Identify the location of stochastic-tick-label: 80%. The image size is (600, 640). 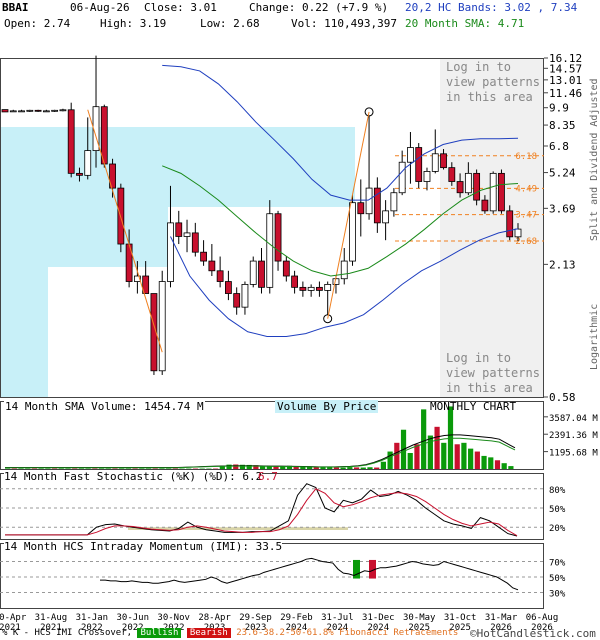
(557, 491).